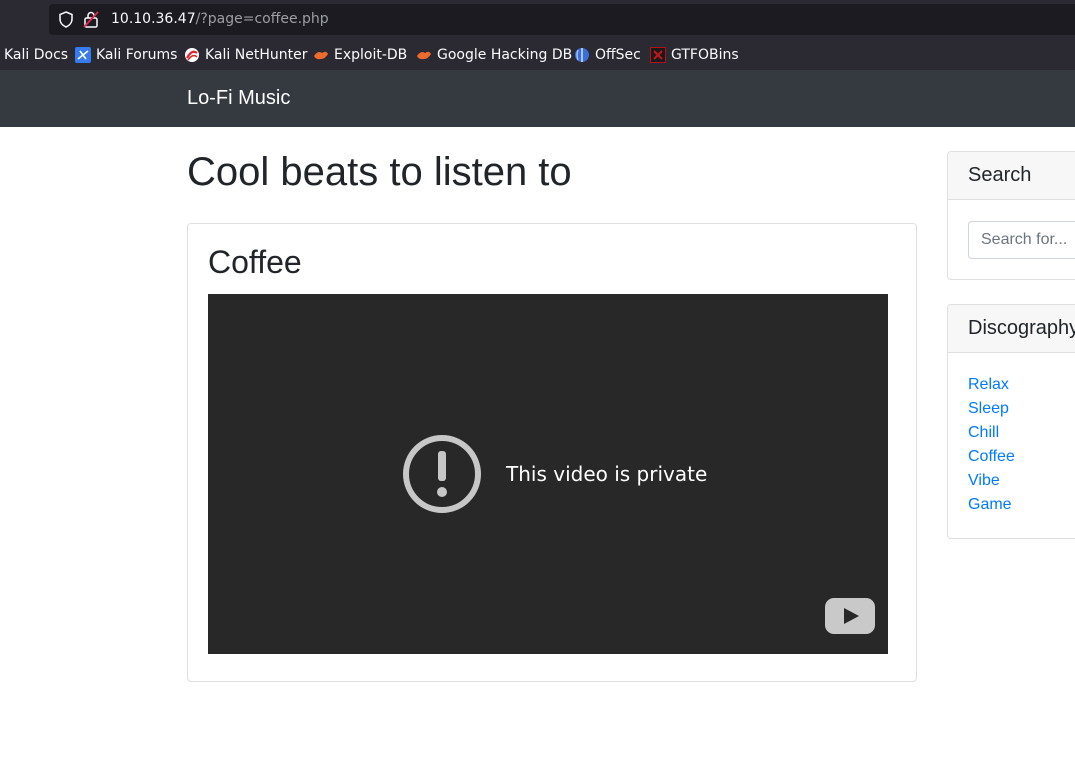 Image resolution: width=1075 pixels, height=769 pixels. Describe the element at coordinates (424, 55) in the screenshot. I see `google-hacking-db-icon` at that location.